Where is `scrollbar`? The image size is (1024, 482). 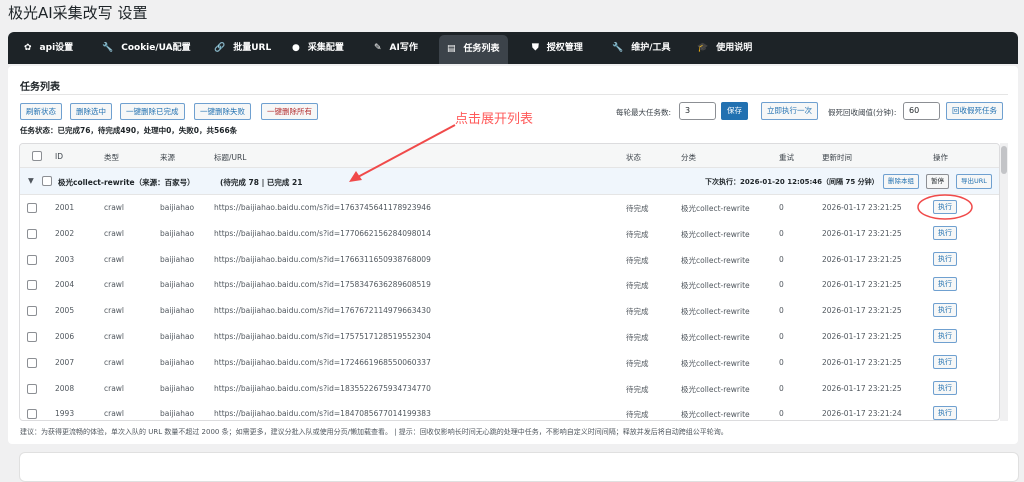
scrollbar is located at coordinates (1004, 282).